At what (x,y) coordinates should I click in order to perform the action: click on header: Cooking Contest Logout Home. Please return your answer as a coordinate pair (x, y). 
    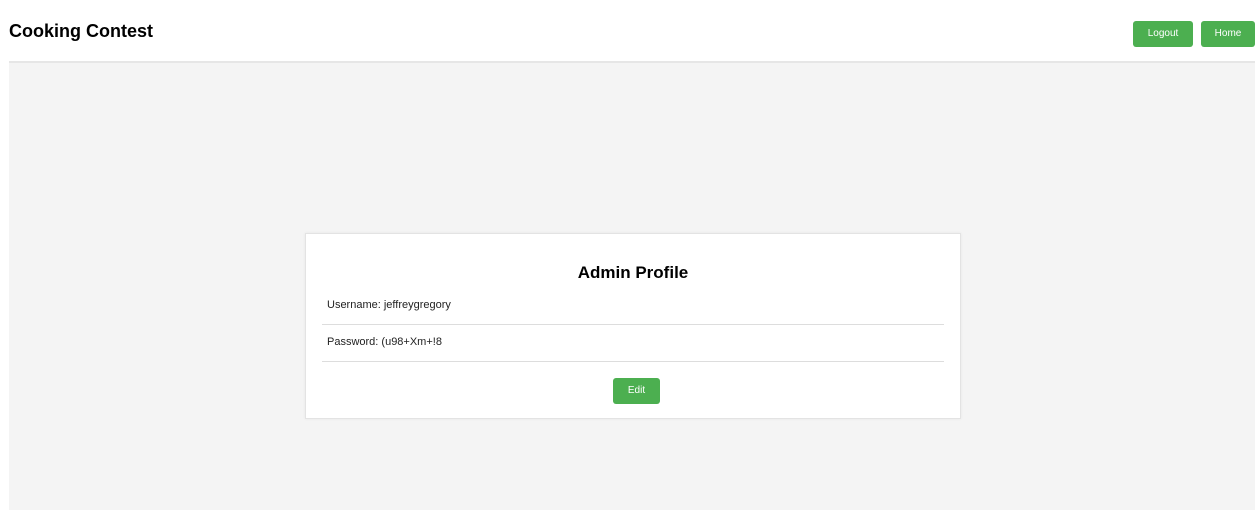
    Looking at the image, I should click on (627, 31).